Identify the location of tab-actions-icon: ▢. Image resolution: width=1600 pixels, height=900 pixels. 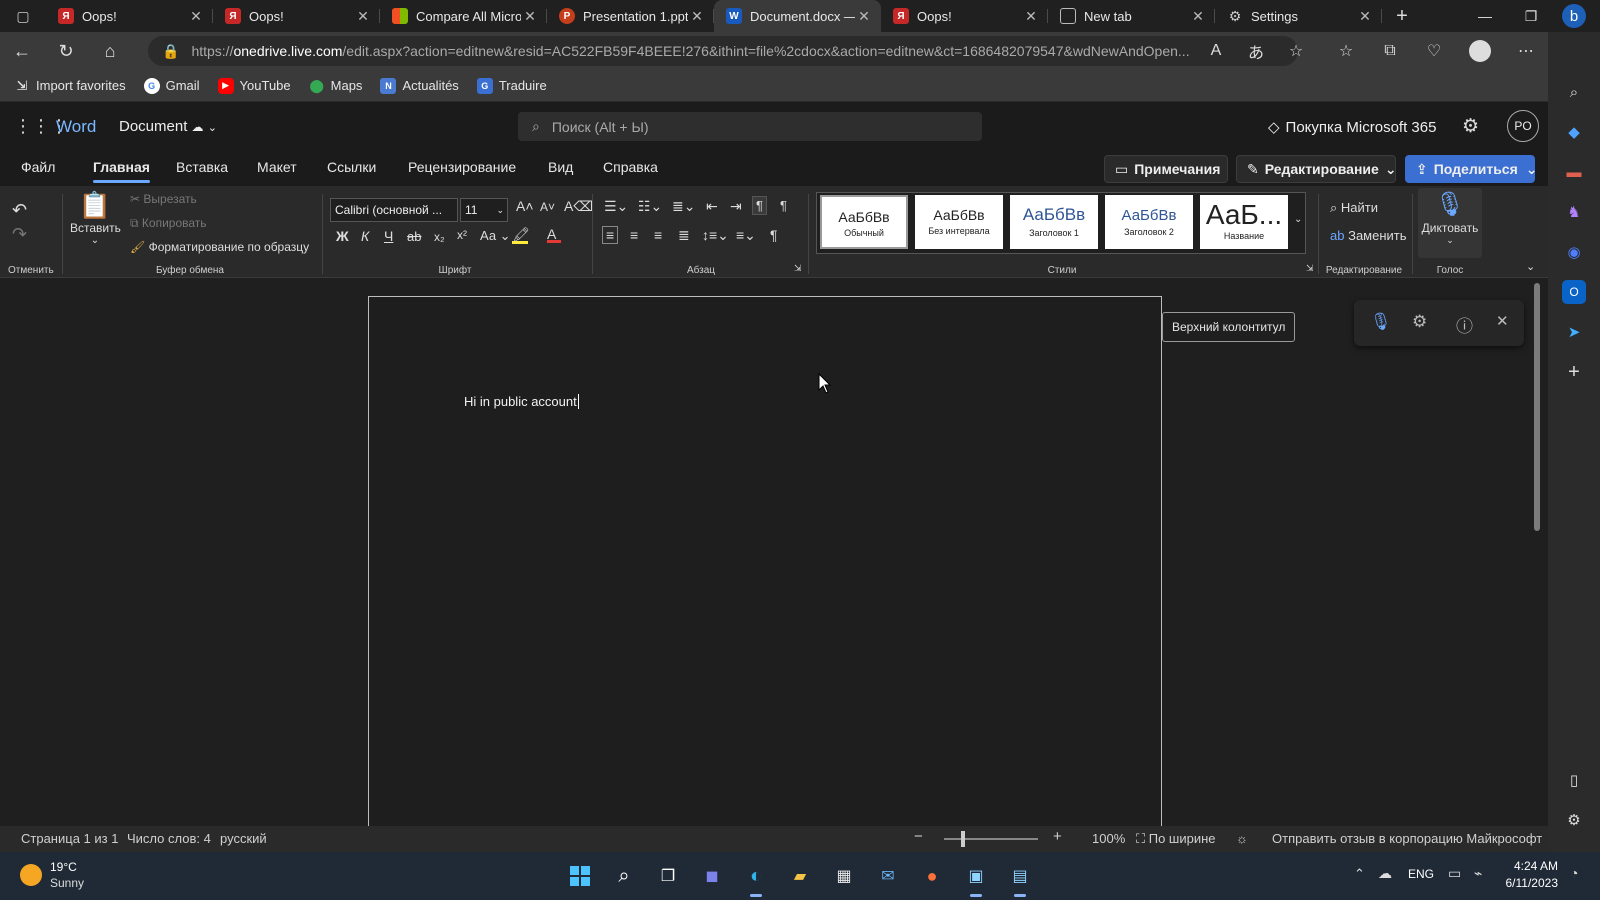
(23, 16).